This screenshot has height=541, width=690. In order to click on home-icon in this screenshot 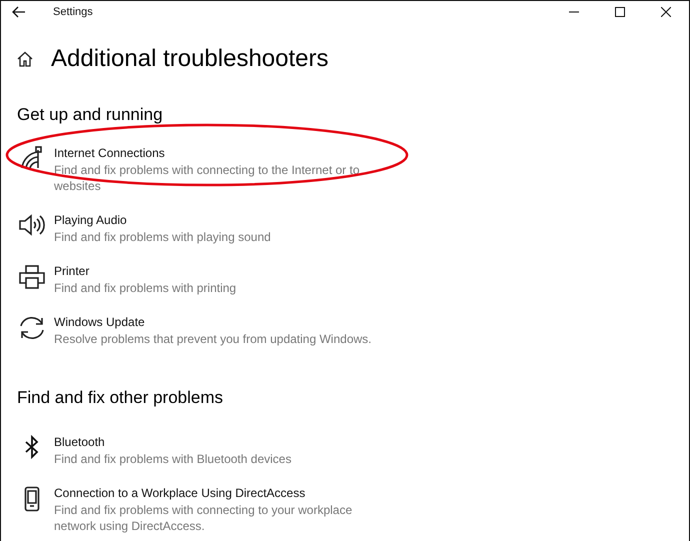, I will do `click(25, 59)`.